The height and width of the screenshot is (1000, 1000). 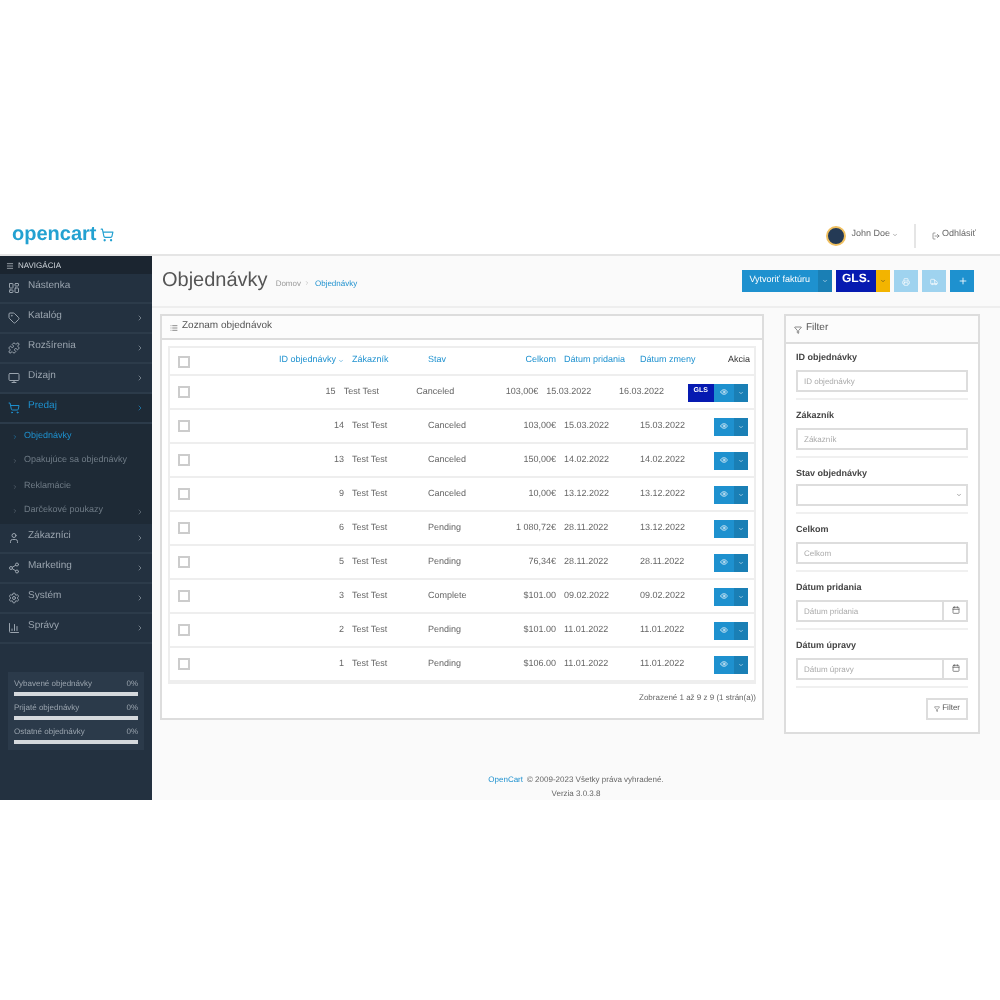 What do you see at coordinates (906, 281) in the screenshot?
I see `print-icon` at bounding box center [906, 281].